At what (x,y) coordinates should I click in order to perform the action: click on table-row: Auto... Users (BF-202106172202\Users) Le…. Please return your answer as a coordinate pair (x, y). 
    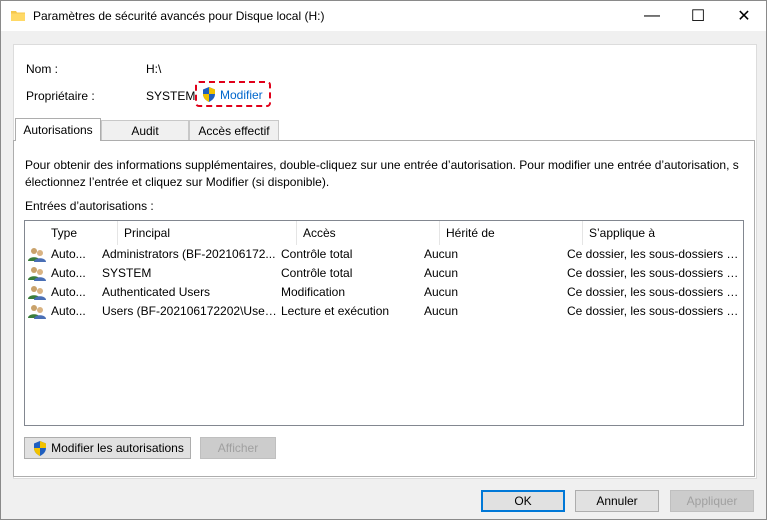
    Looking at the image, I should click on (384, 311).